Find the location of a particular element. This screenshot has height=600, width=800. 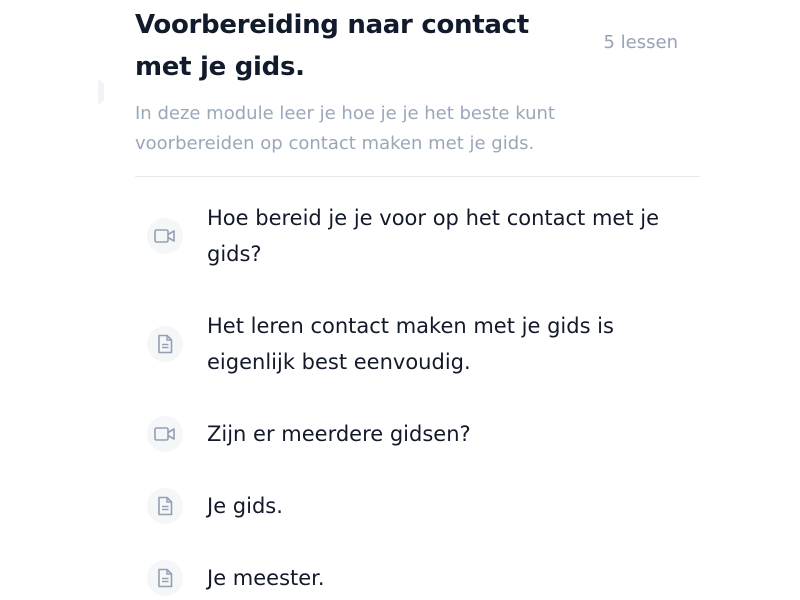

lesson-title: Zijn er meerdere gidsen? is located at coordinates (339, 434).